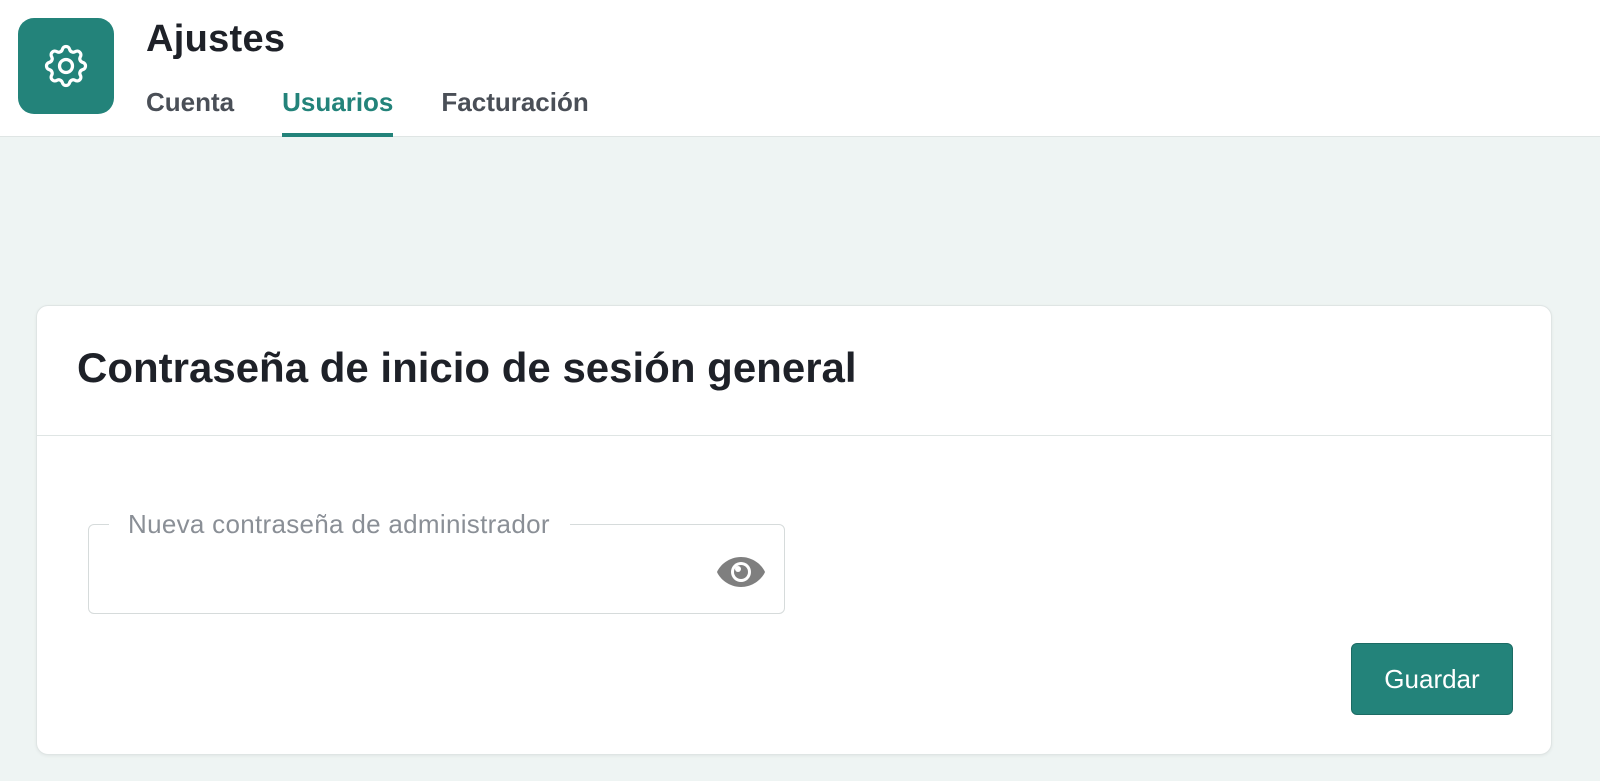  I want to click on settings-tabs: Cuenta Usuarios Facturación, so click(391, 110).